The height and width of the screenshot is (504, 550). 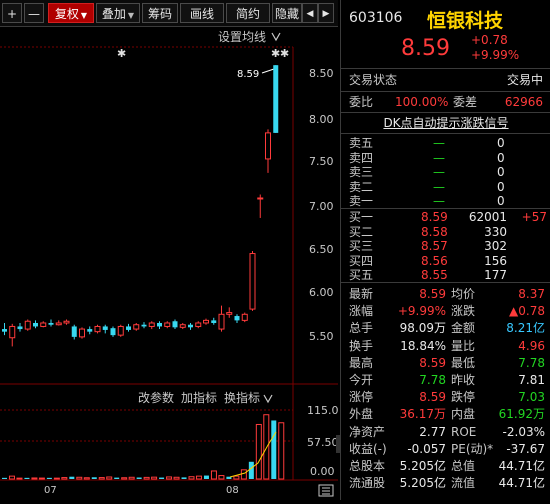 What do you see at coordinates (232, 490) in the screenshot?
I see `date-tick: 08` at bounding box center [232, 490].